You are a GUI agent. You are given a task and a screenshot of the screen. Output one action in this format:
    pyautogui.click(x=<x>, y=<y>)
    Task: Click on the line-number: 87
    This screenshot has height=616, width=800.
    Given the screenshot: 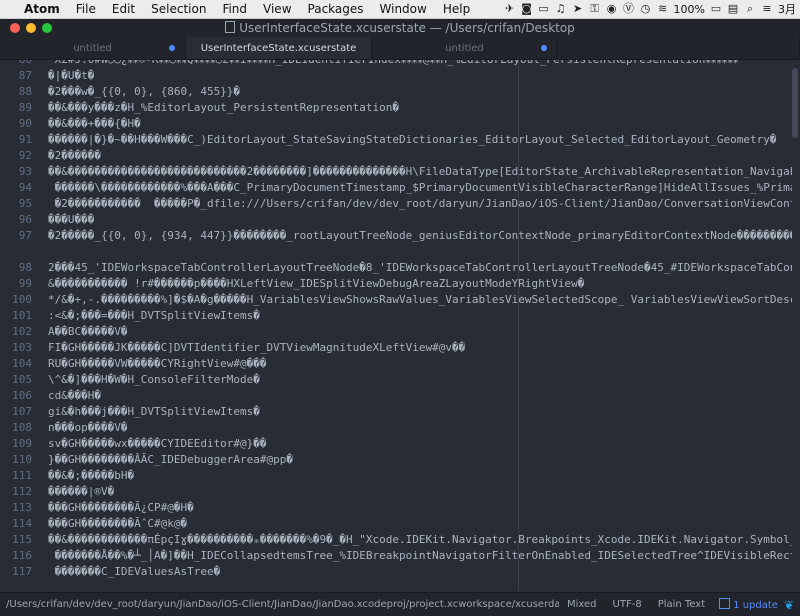 What is the action you would take?
    pyautogui.click(x=25, y=75)
    